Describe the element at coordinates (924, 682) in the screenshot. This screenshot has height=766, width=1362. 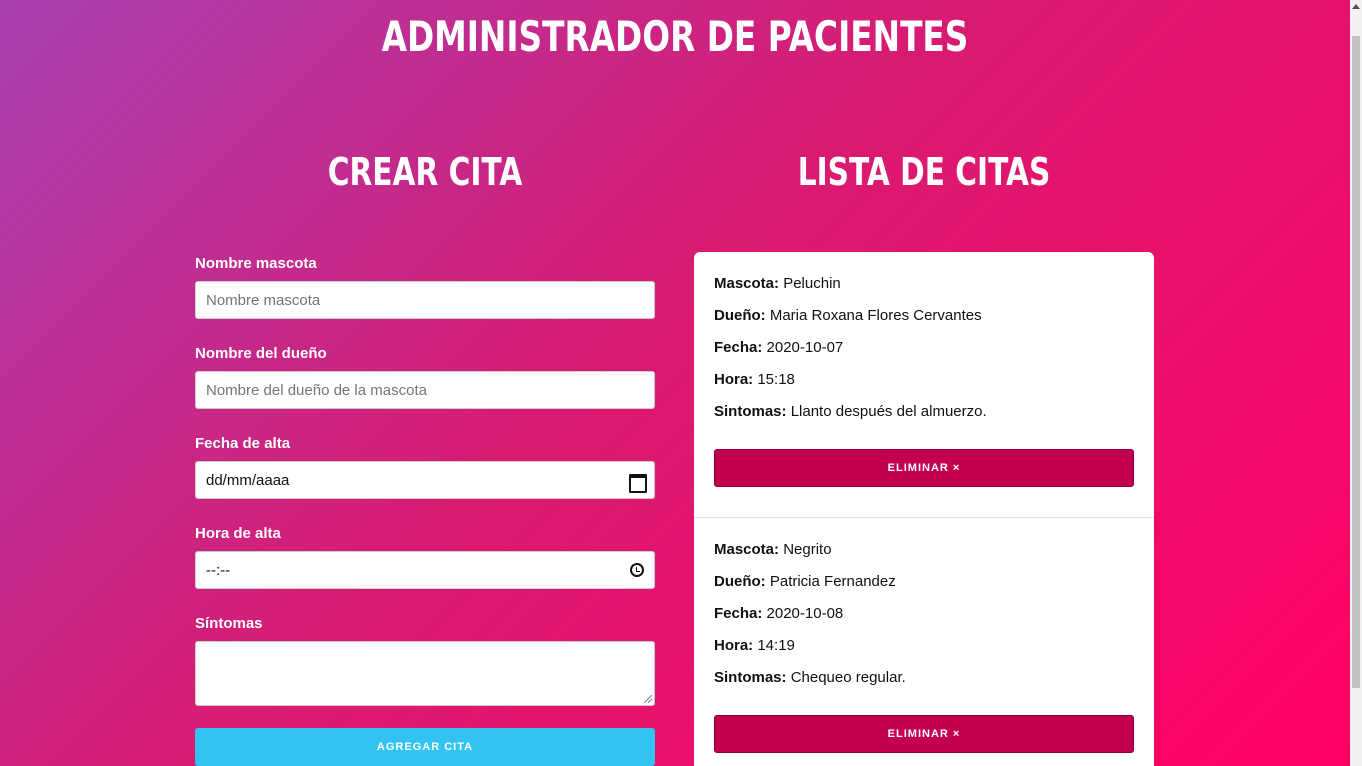
I see `symptoms-row: Sintomas: Chequeo regular.` at that location.